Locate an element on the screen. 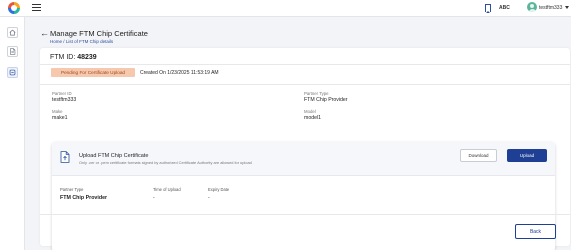 Image resolution: width=571 pixels, height=250 pixels. time-of-upload-column-header: Time of Upload is located at coordinates (167, 189).